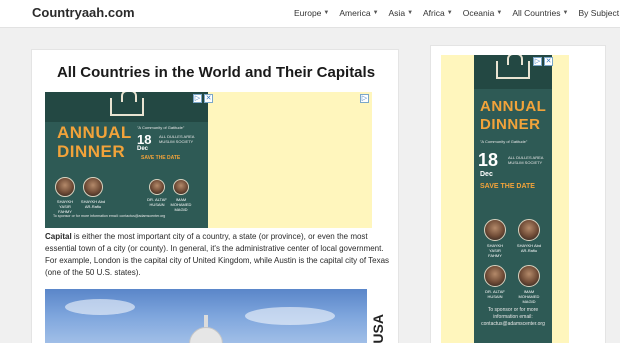 The height and width of the screenshot is (343, 620). What do you see at coordinates (397, 13) in the screenshot?
I see `nav-label: Asia` at bounding box center [397, 13].